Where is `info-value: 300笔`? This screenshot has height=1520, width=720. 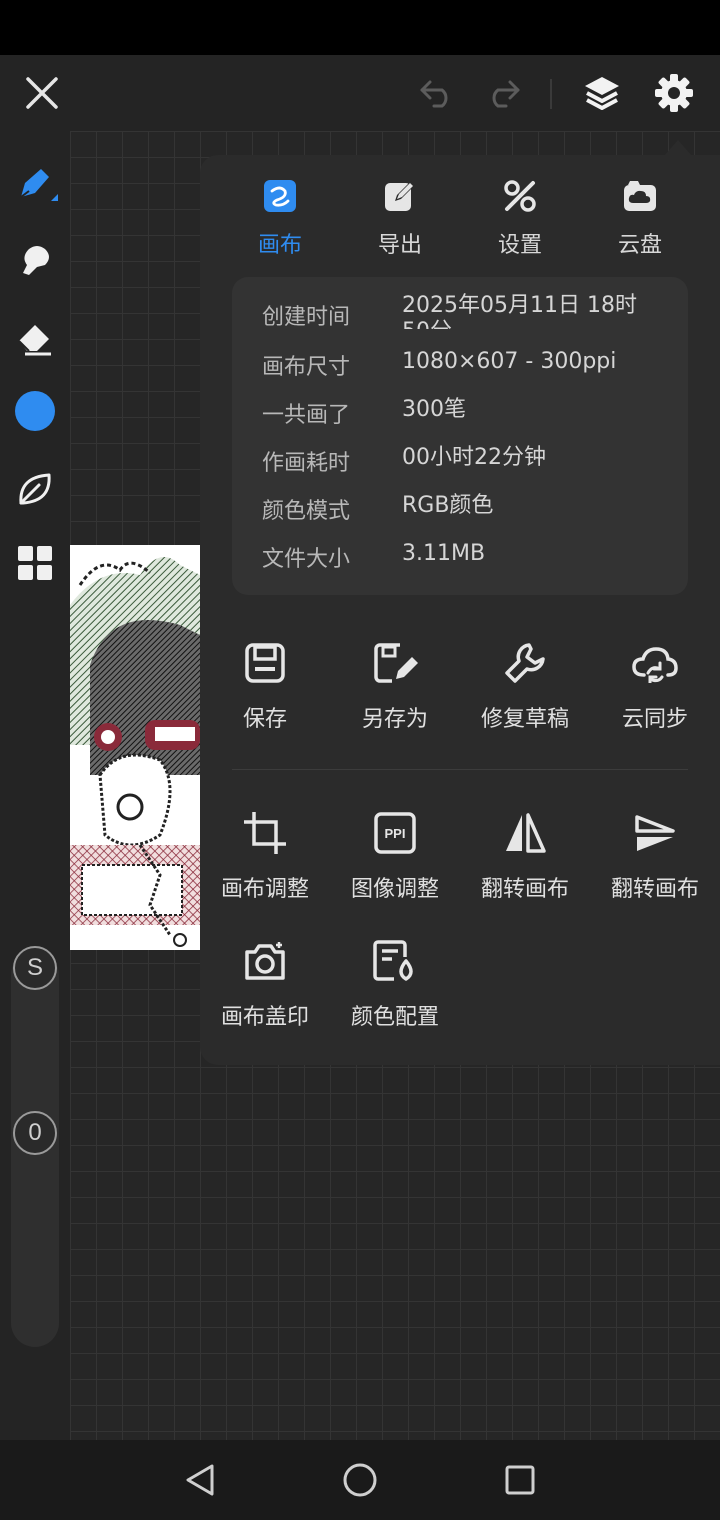 info-value: 300笔 is located at coordinates (434, 409).